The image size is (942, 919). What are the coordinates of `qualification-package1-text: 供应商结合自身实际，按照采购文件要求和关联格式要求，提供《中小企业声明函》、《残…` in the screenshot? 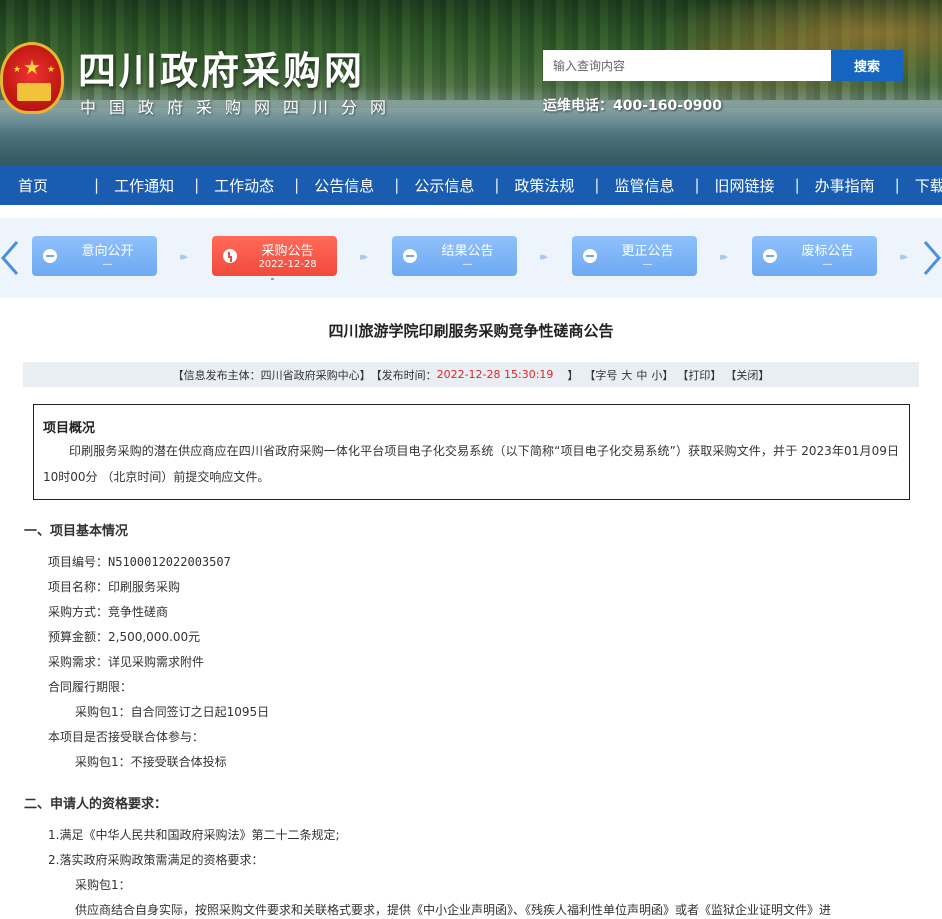 It's located at (453, 910).